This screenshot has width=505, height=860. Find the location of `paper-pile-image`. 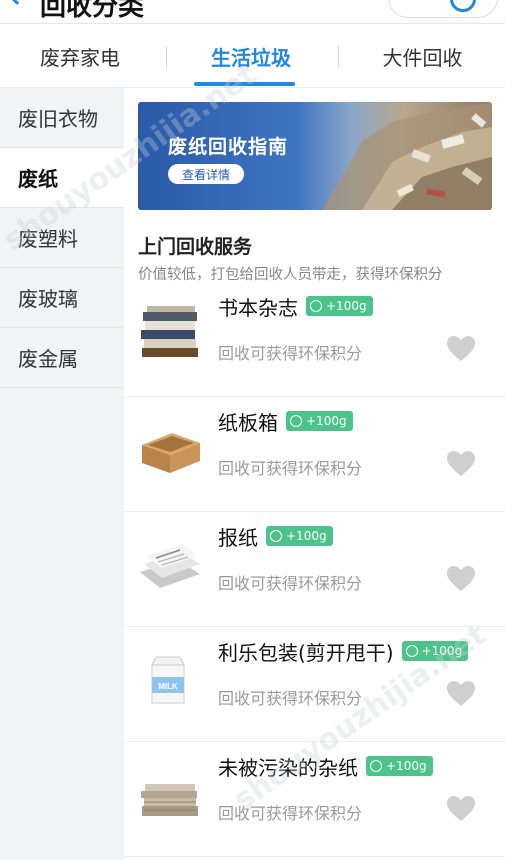

paper-pile-image is located at coordinates (407, 156).